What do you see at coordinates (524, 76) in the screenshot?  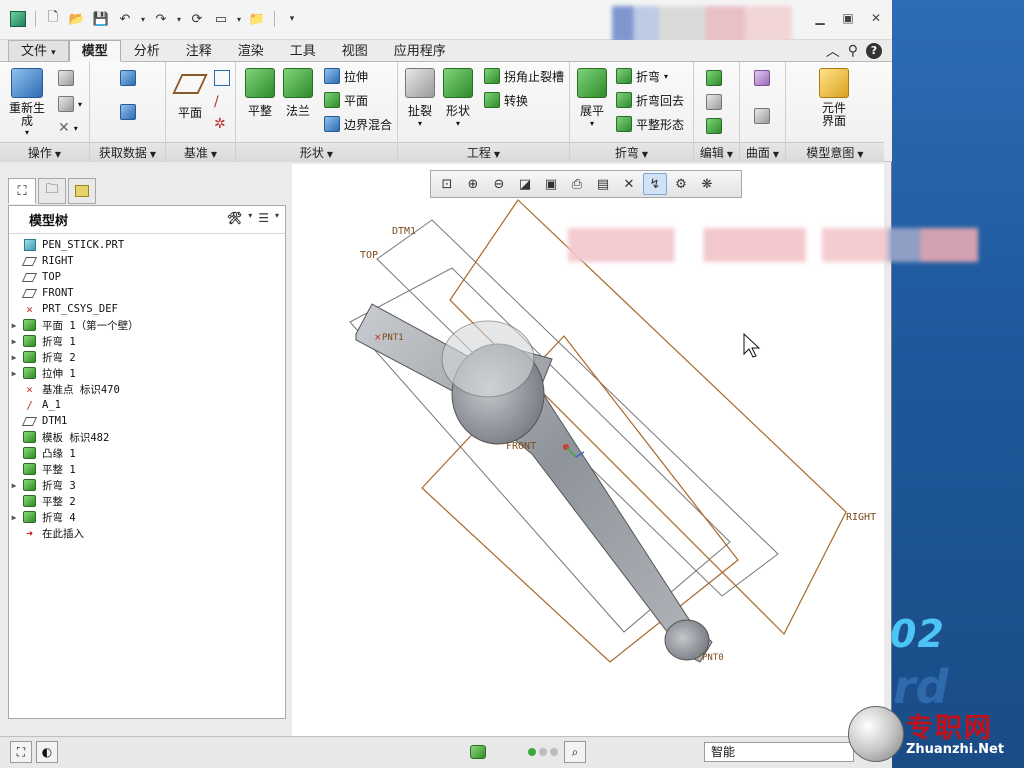 I see `corner-relief-button: 拐角止裂槽` at bounding box center [524, 76].